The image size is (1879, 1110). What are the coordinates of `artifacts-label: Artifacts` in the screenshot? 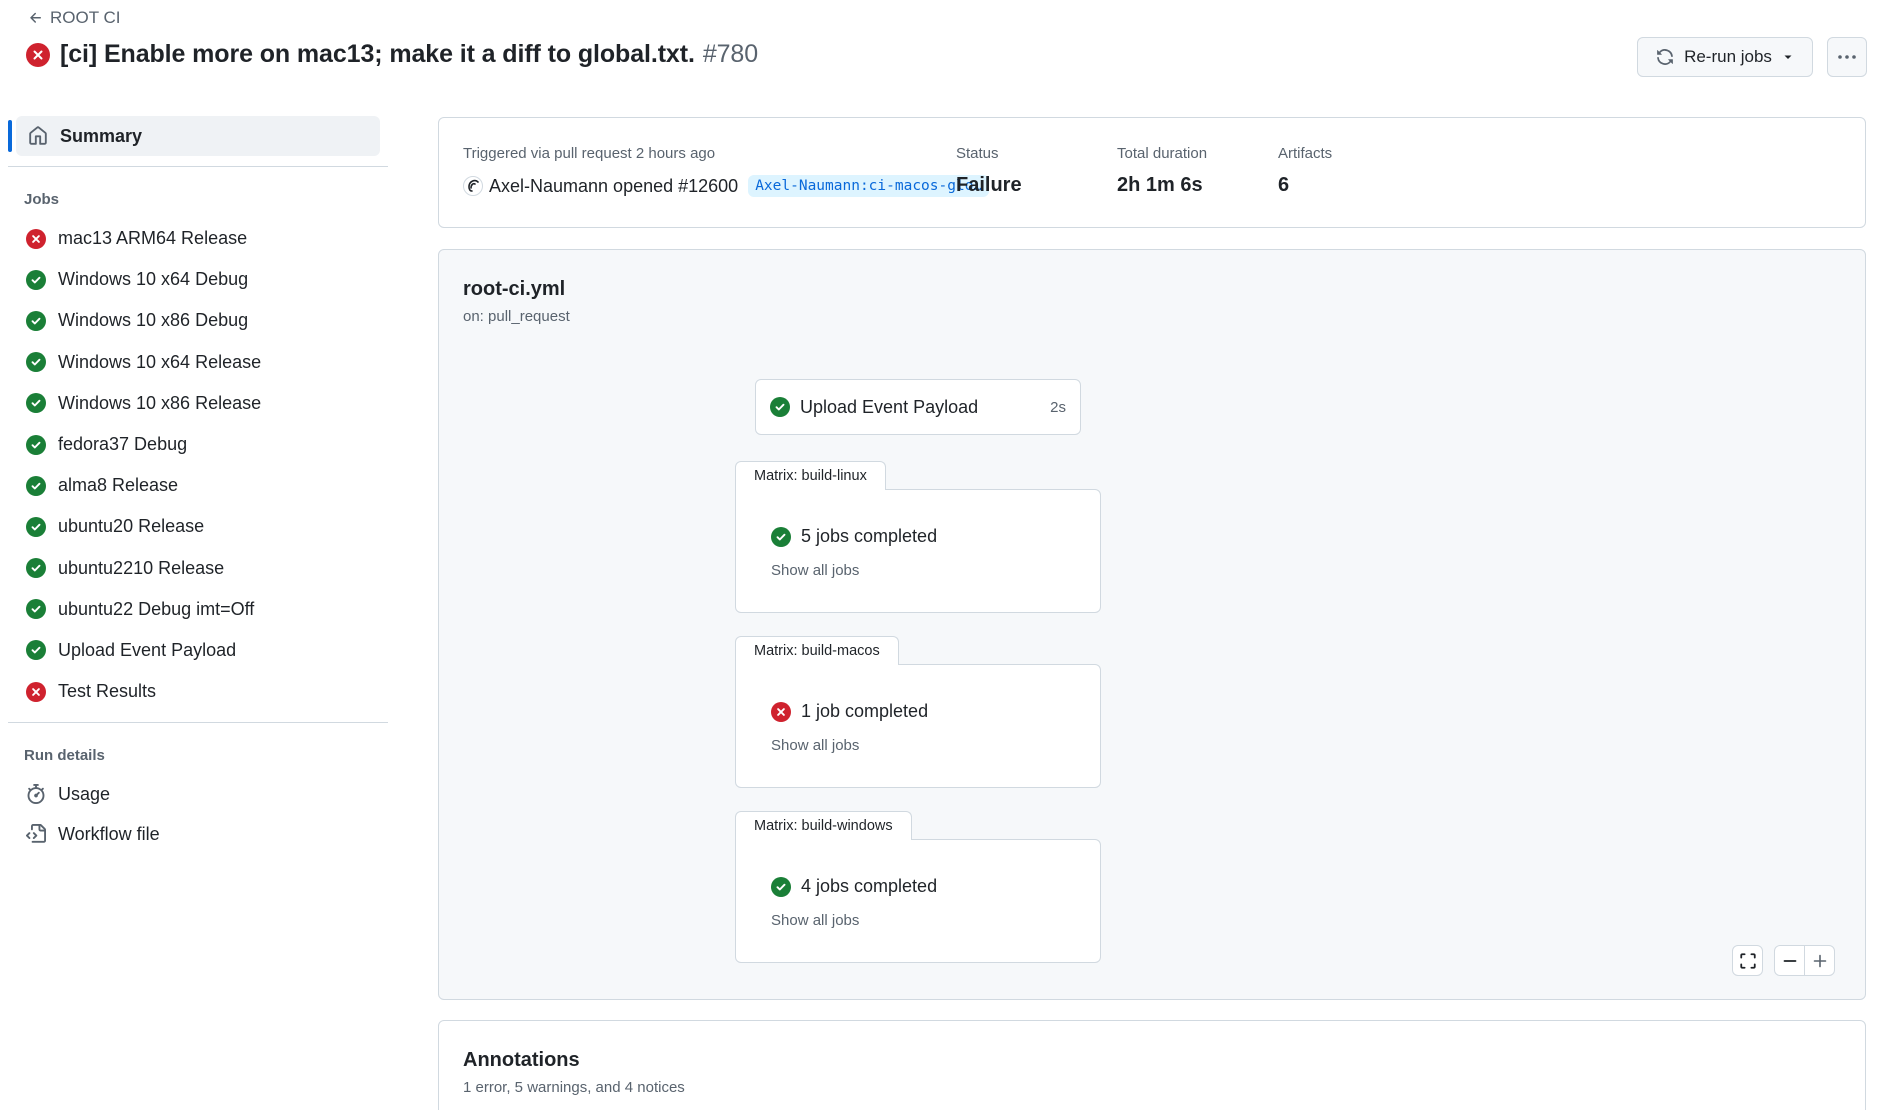 It's located at (1305, 153).